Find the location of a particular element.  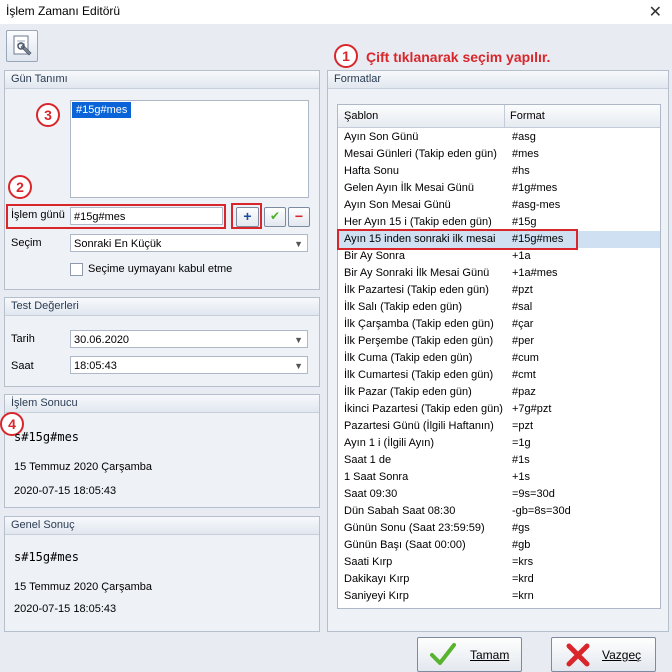

cell-sablon: İlk Salı (Takip eden gün) is located at coordinates (403, 307).